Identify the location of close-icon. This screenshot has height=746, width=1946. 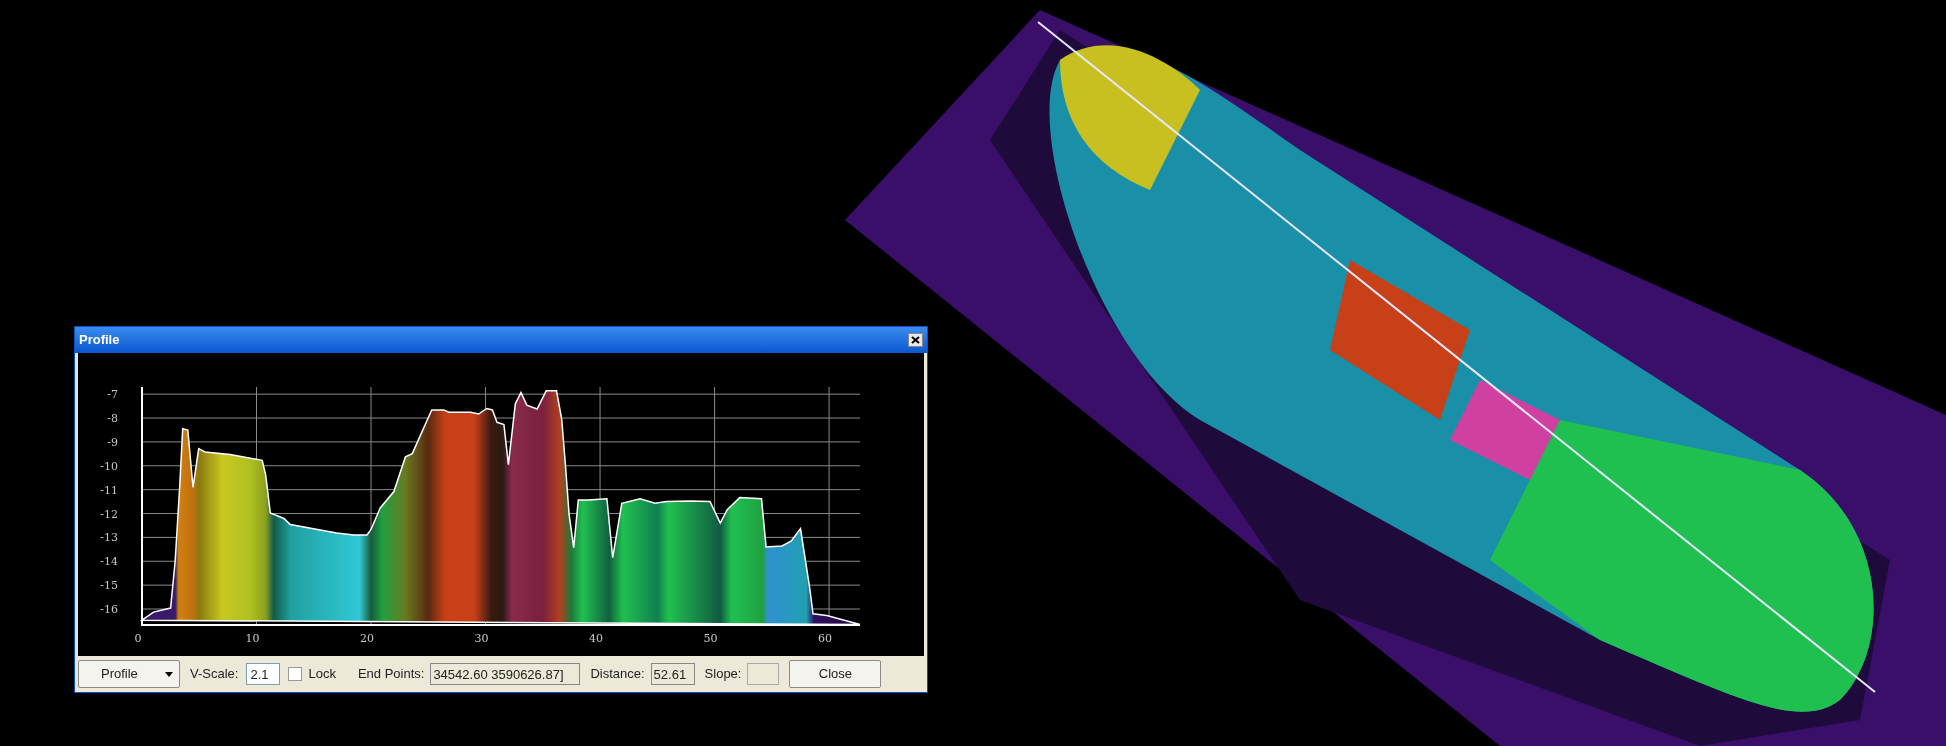
(915, 340).